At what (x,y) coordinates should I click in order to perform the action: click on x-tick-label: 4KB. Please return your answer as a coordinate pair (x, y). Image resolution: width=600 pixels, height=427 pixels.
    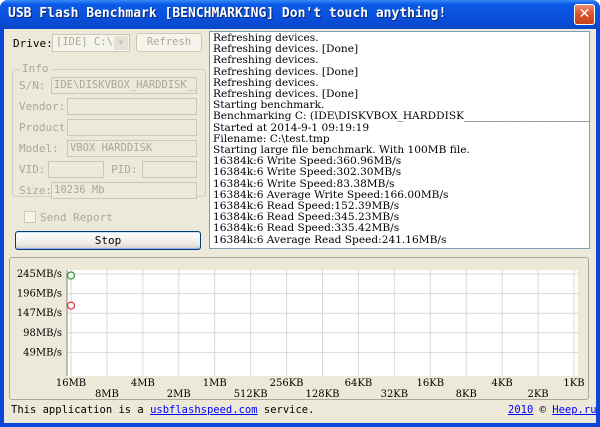
    Looking at the image, I should click on (502, 383).